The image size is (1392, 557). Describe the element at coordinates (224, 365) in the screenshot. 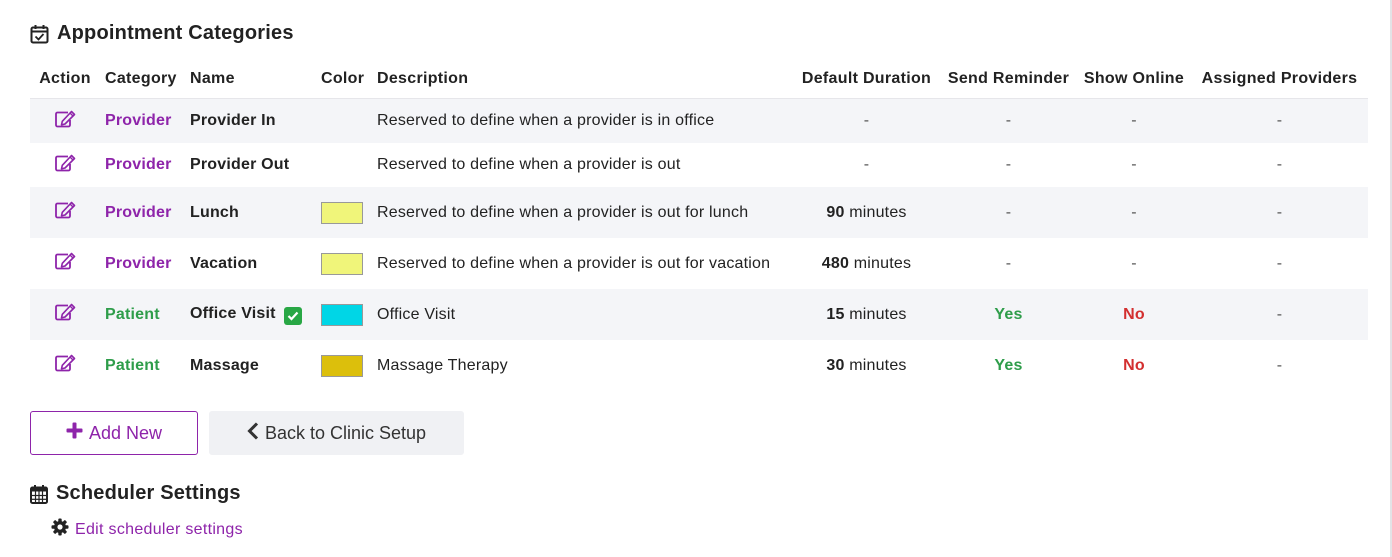

I see `name-cell: Massage` at that location.